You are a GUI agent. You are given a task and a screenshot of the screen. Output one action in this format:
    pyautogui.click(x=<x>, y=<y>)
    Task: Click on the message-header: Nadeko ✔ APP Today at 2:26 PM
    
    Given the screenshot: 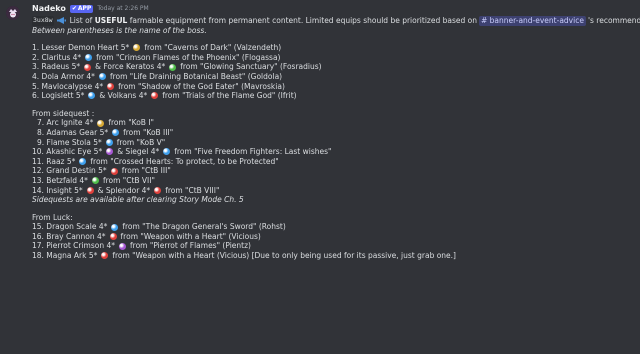 What is the action you would take?
    pyautogui.click(x=90, y=9)
    